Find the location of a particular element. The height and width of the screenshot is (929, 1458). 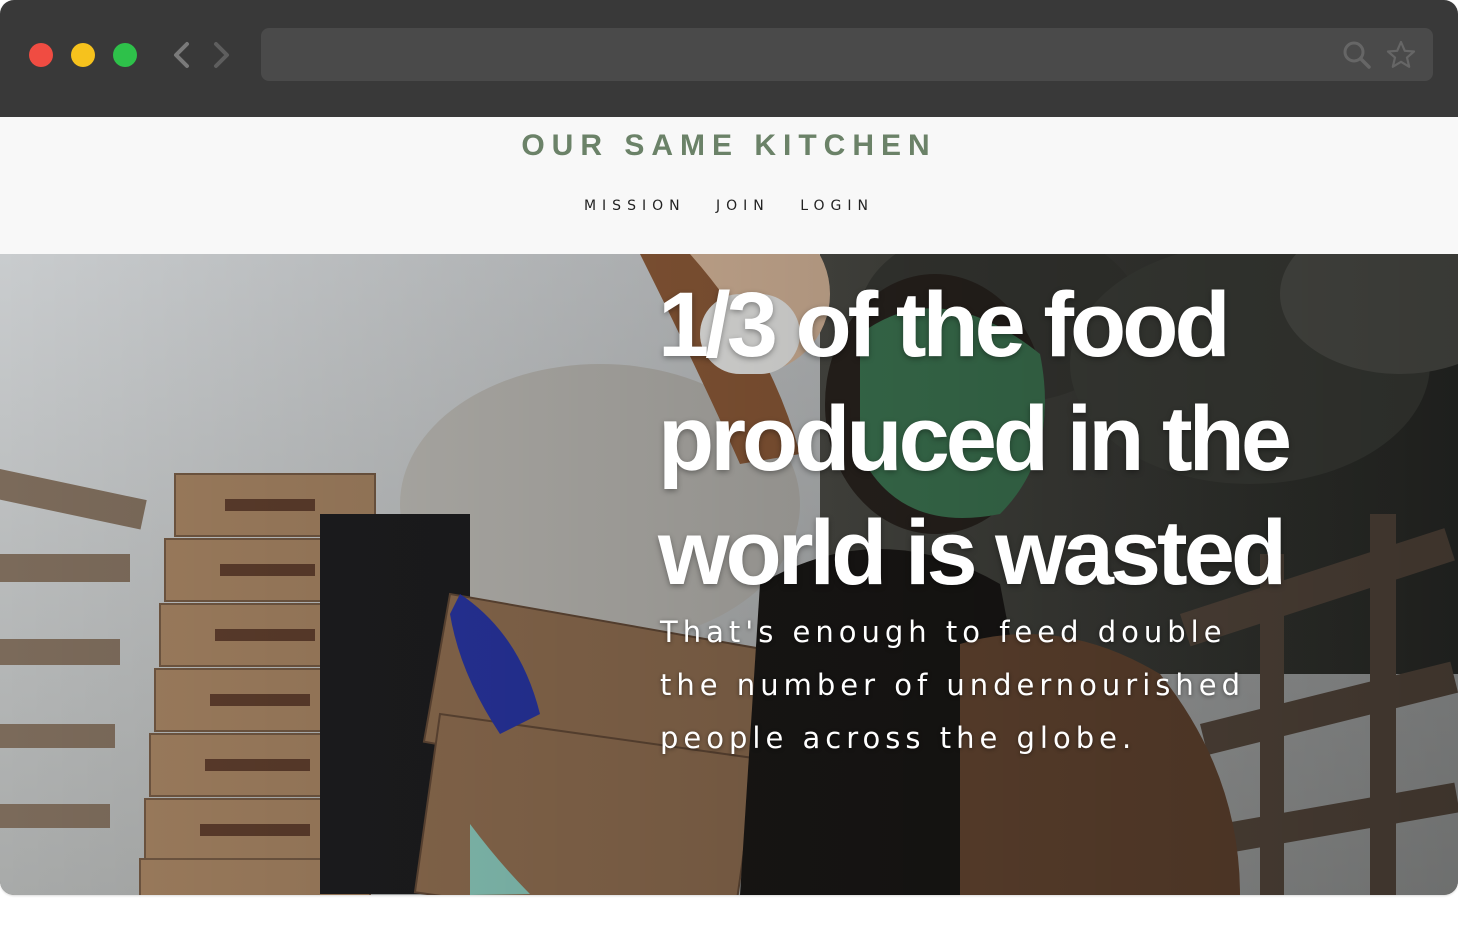

zoom-window-button is located at coordinates (125, 55).